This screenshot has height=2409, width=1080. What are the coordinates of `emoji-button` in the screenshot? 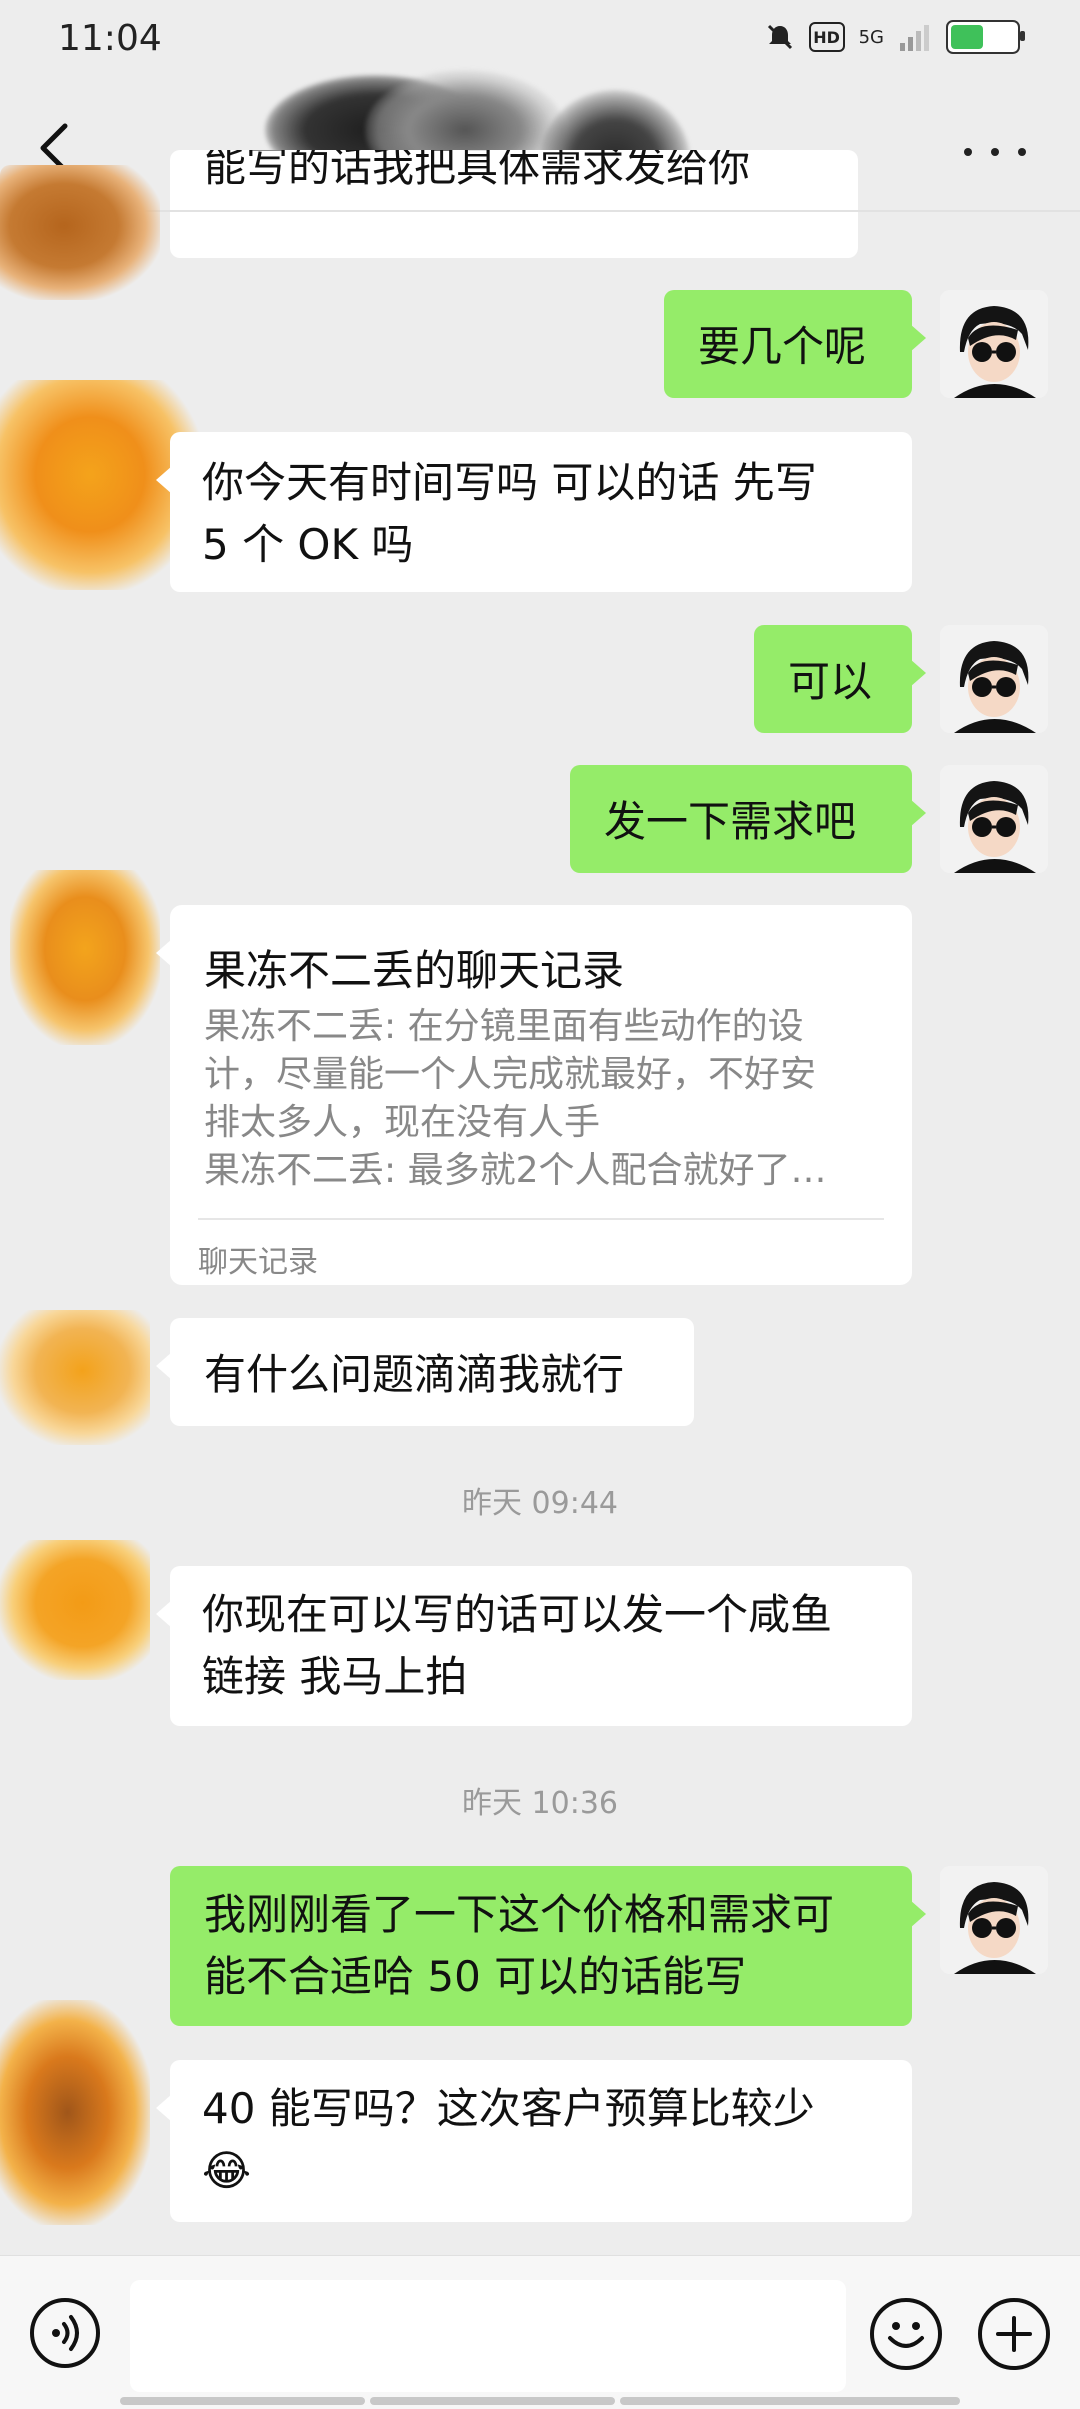 It's located at (906, 2334).